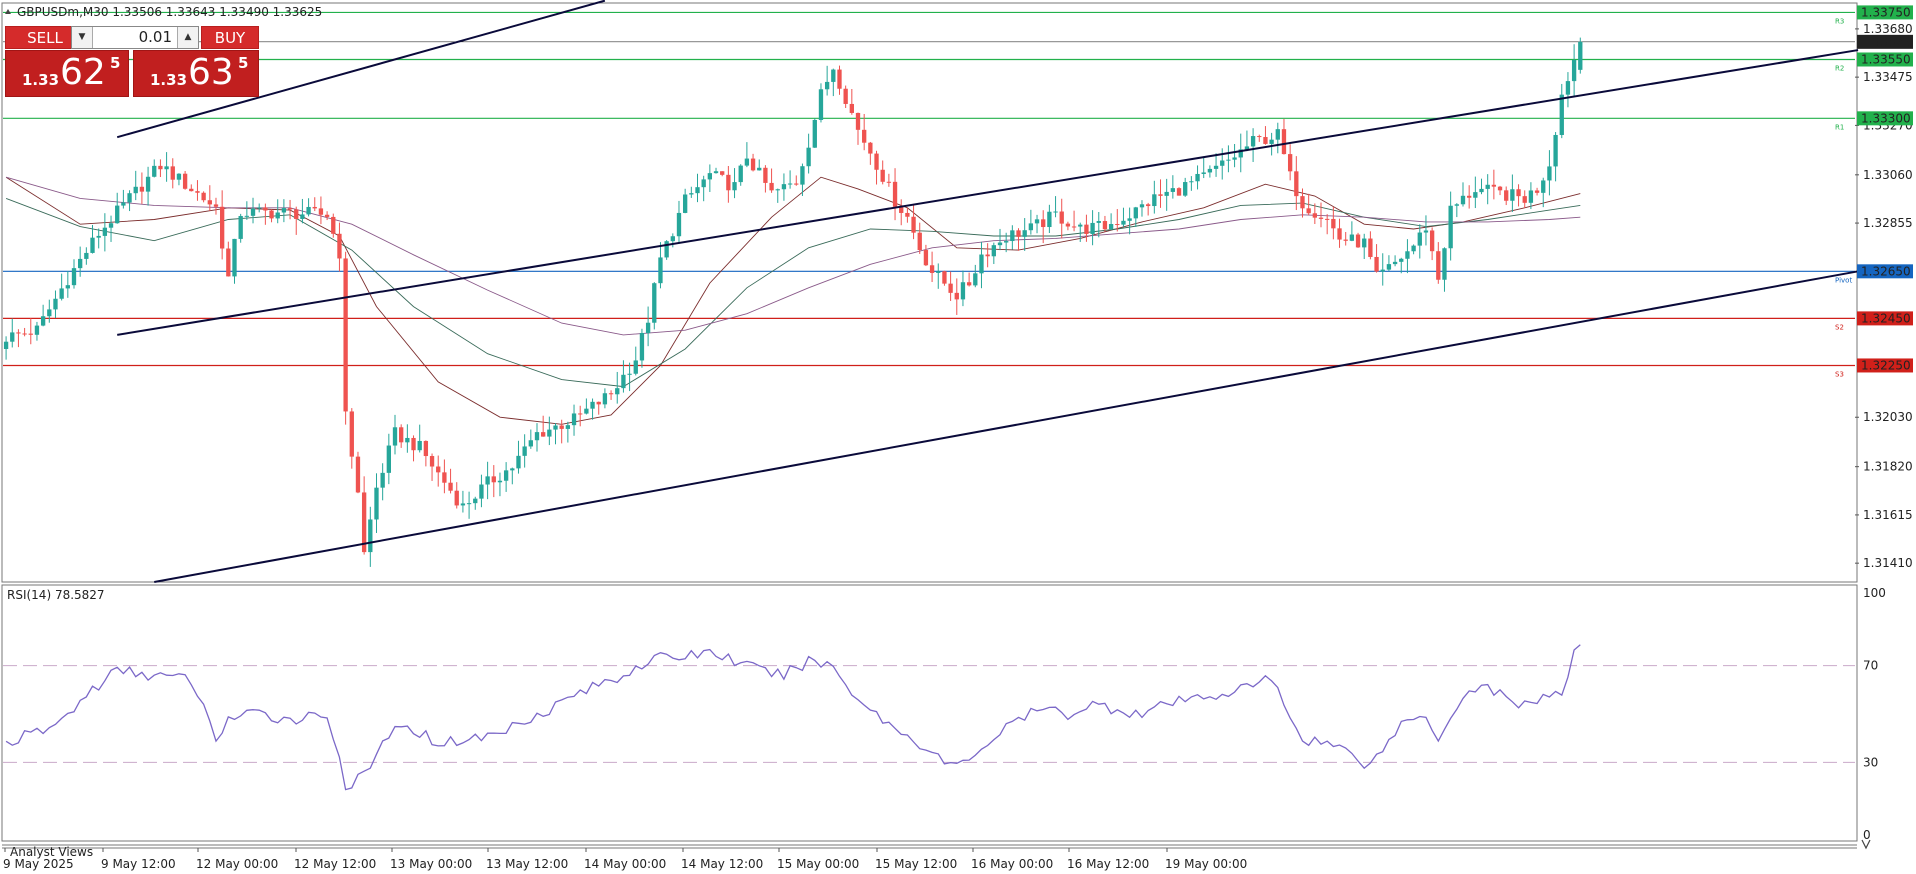 The height and width of the screenshot is (874, 1916). Describe the element at coordinates (187, 37) in the screenshot. I see `lot-increase-icon: ▲` at that location.